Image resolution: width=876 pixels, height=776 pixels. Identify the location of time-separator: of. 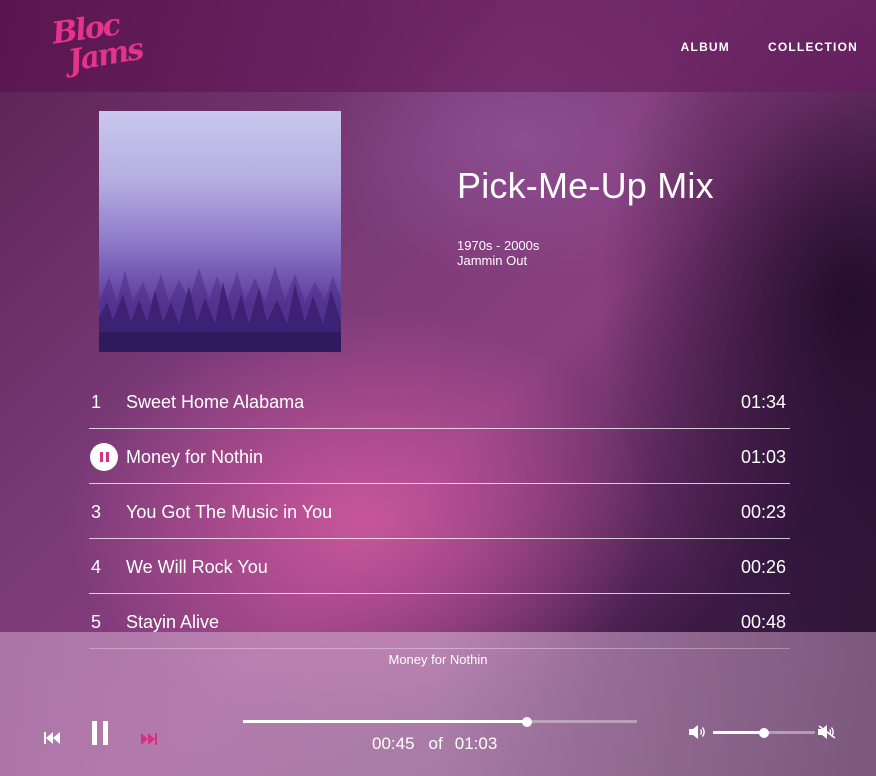
(435, 743).